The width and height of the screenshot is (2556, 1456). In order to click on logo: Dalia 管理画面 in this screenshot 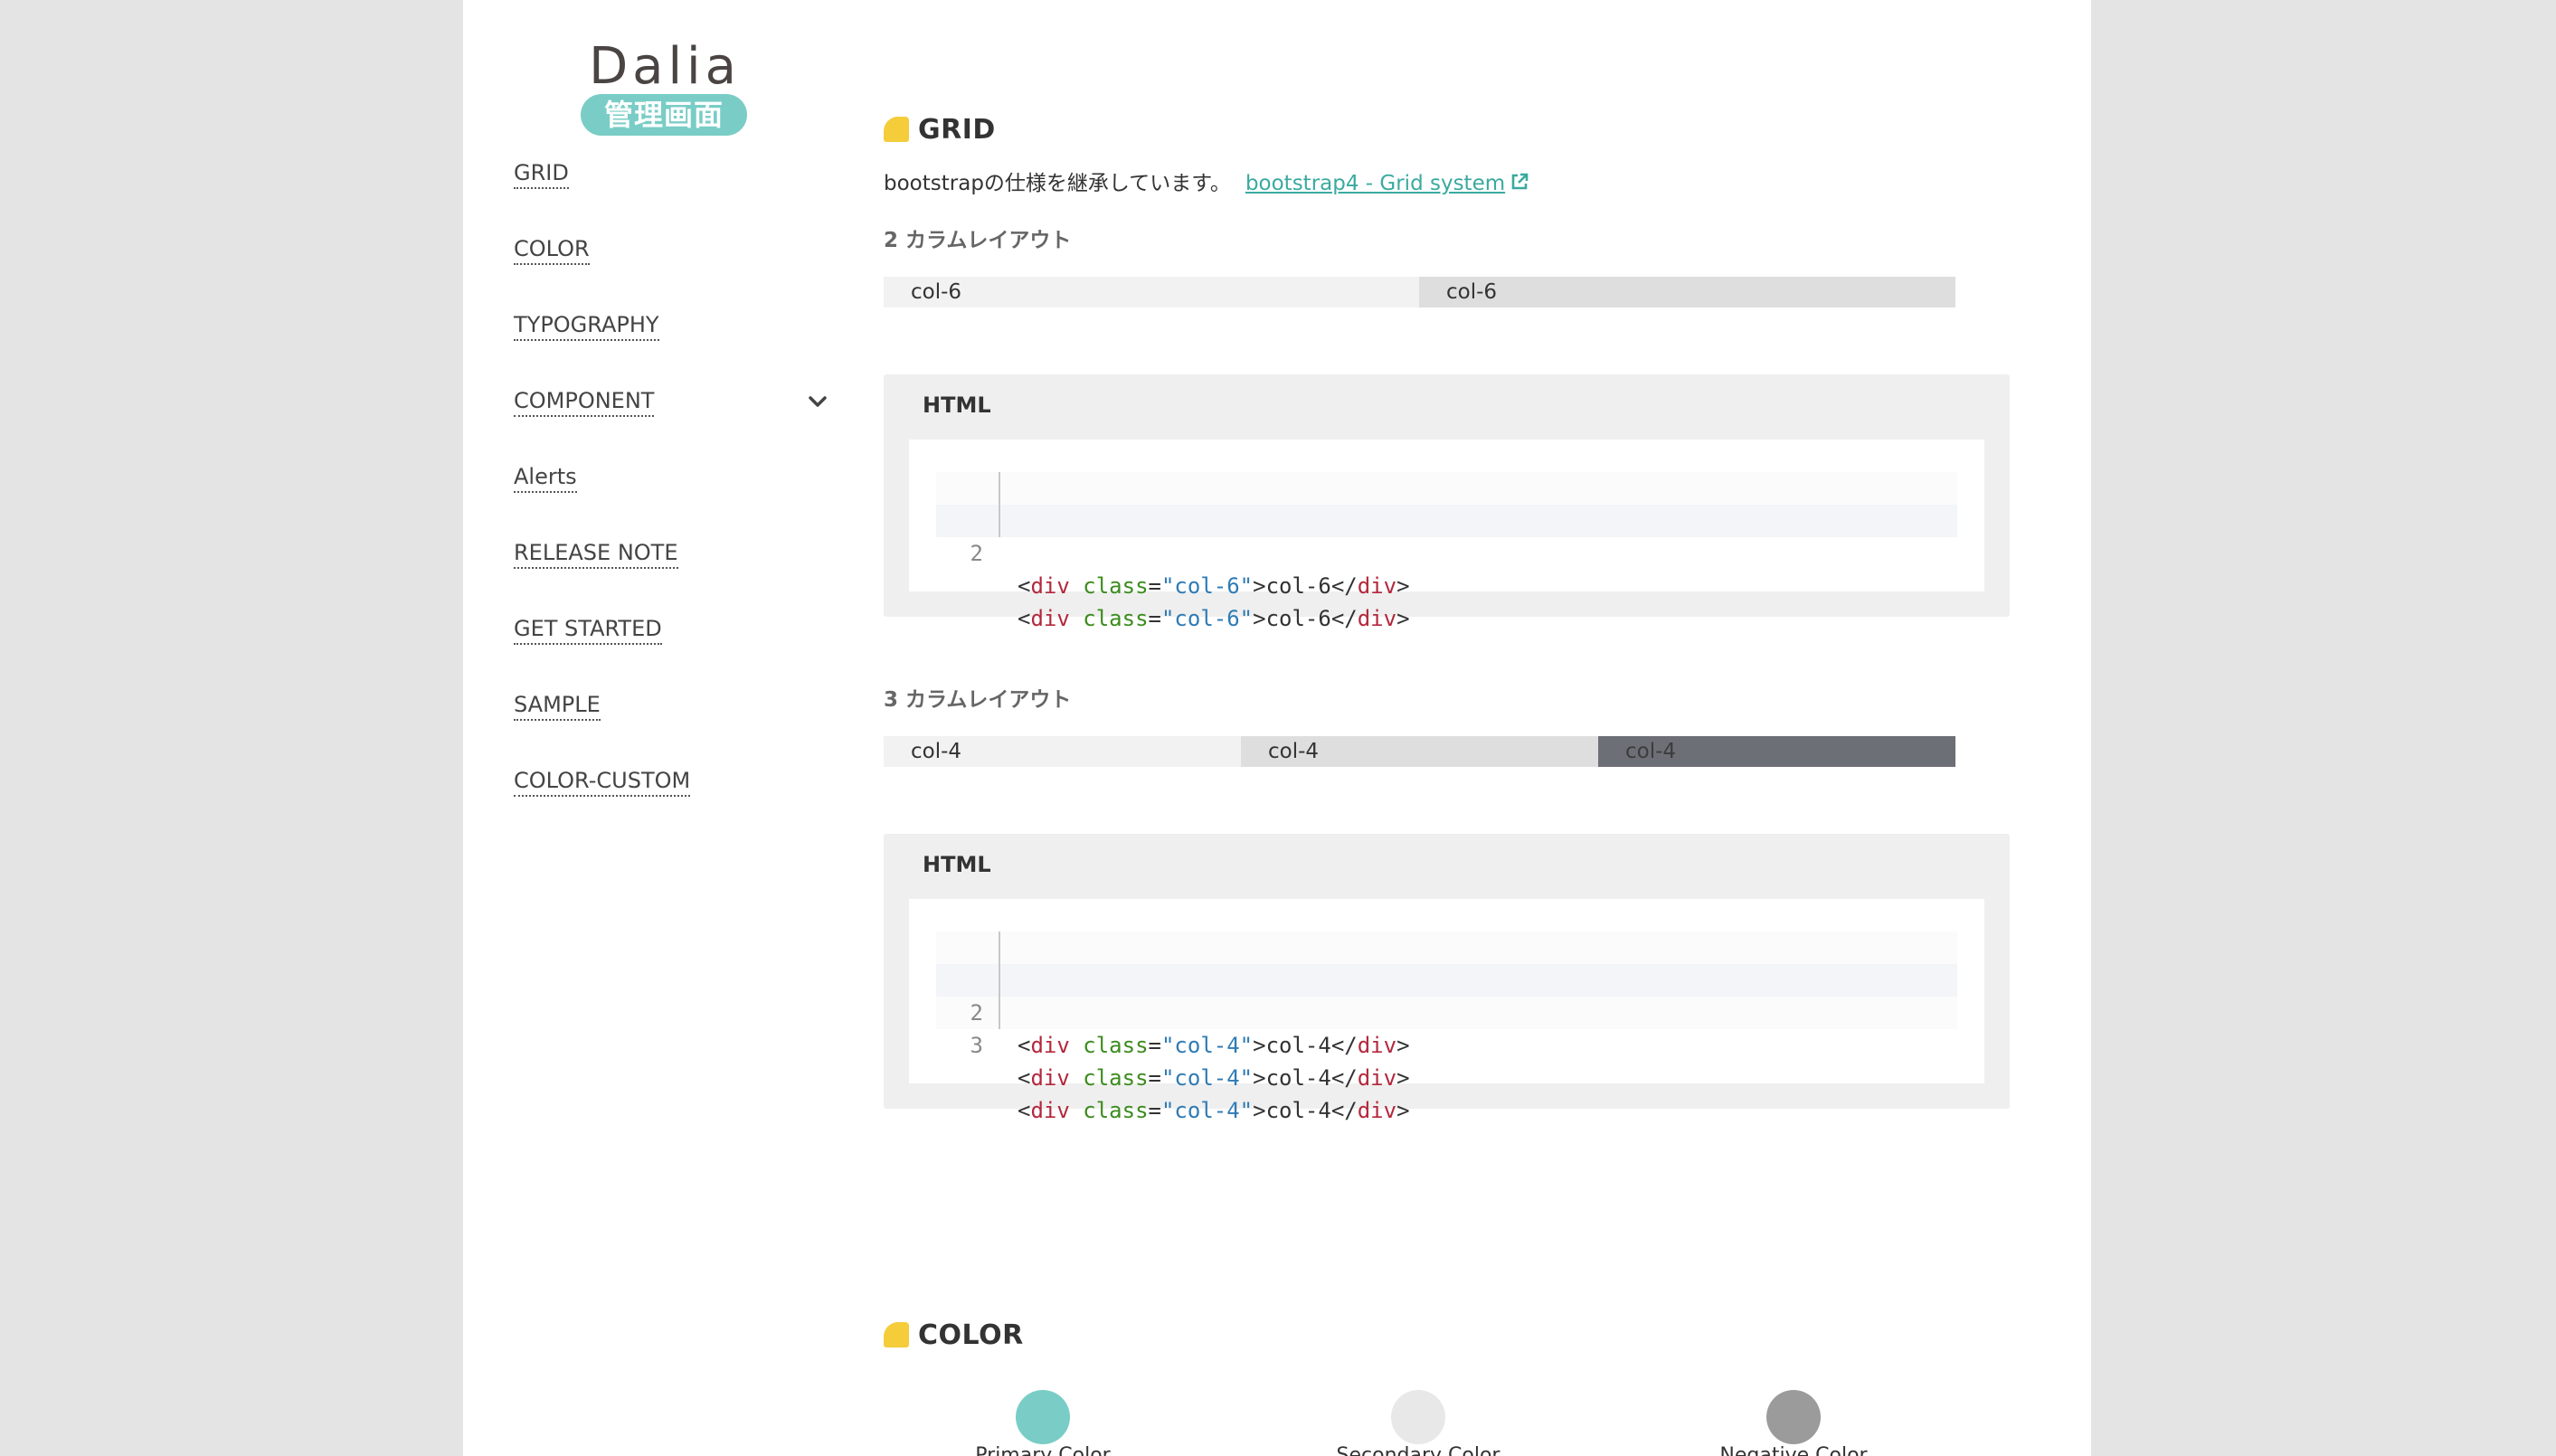, I will do `click(665, 87)`.